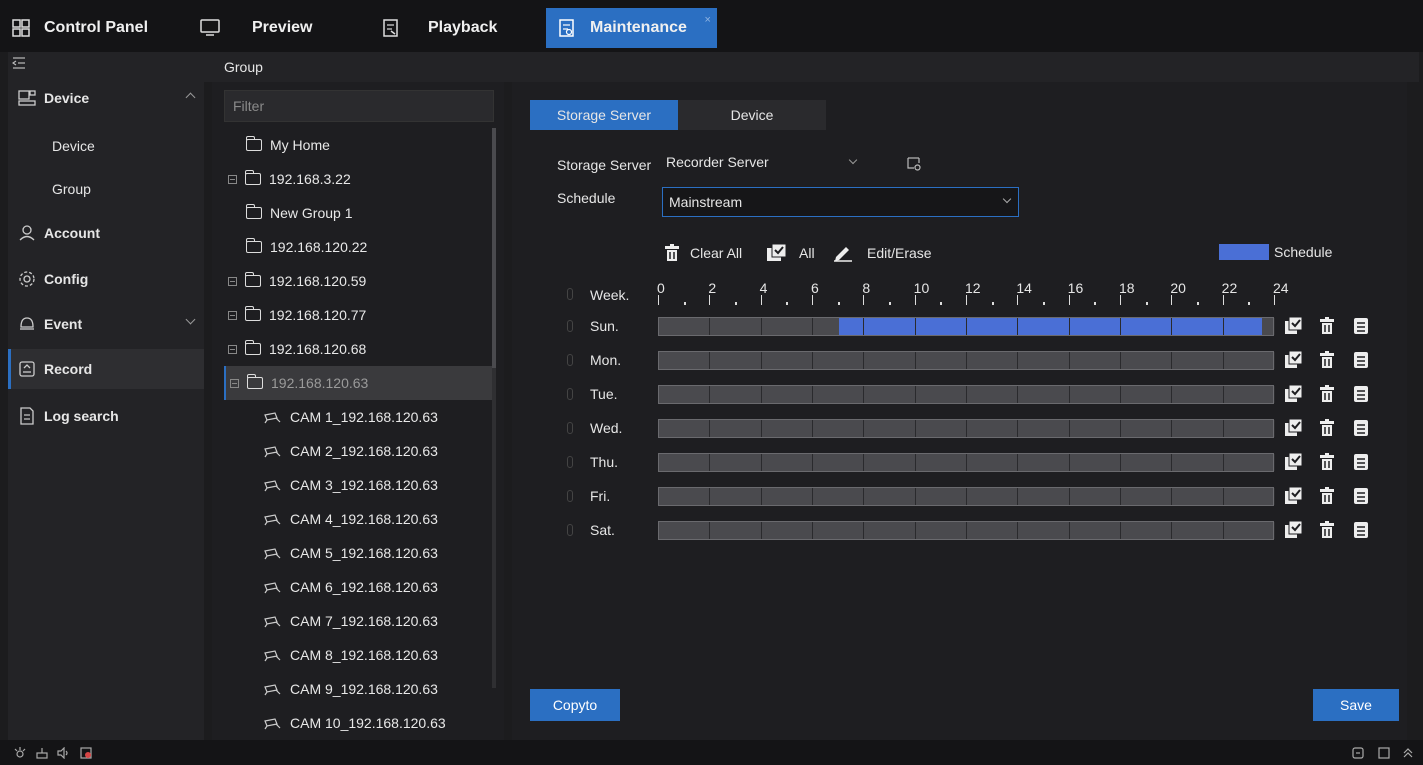 The image size is (1423, 765). Describe the element at coordinates (358, 315) in the screenshot. I see `tree-group-item: 192.168.120.77` at that location.